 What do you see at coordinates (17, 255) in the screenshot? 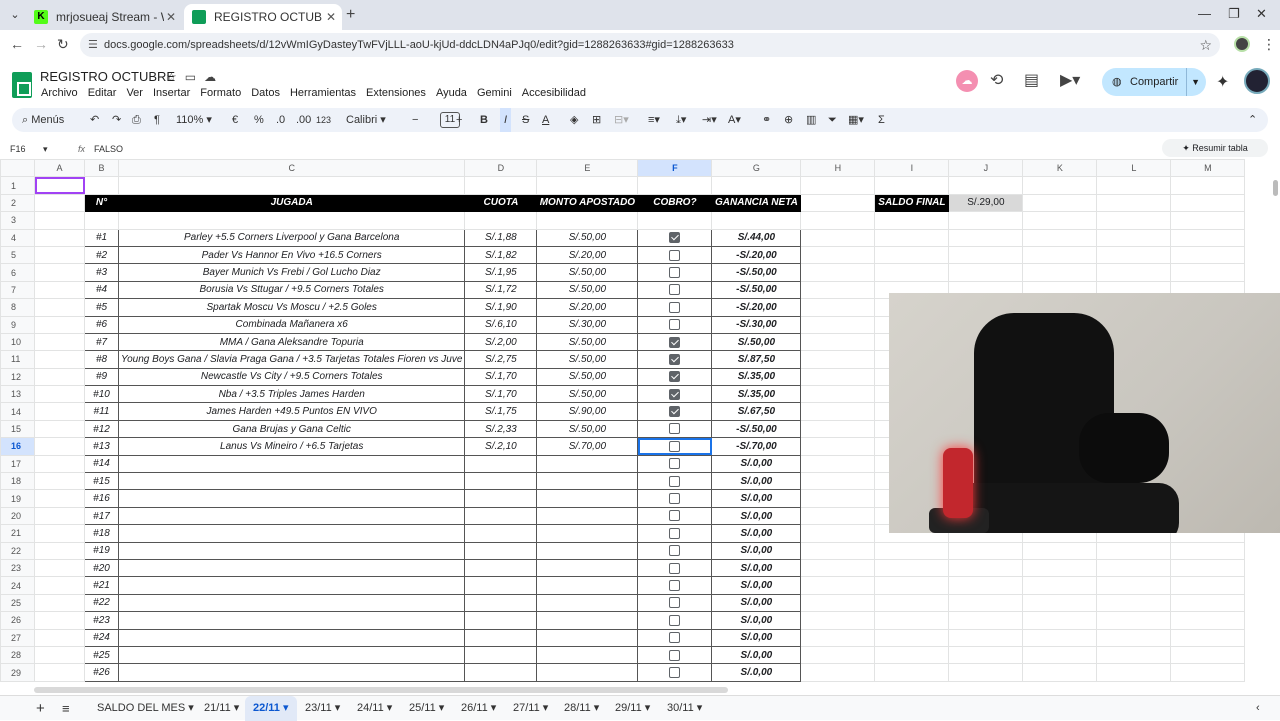
I see `row-header: 5` at bounding box center [17, 255].